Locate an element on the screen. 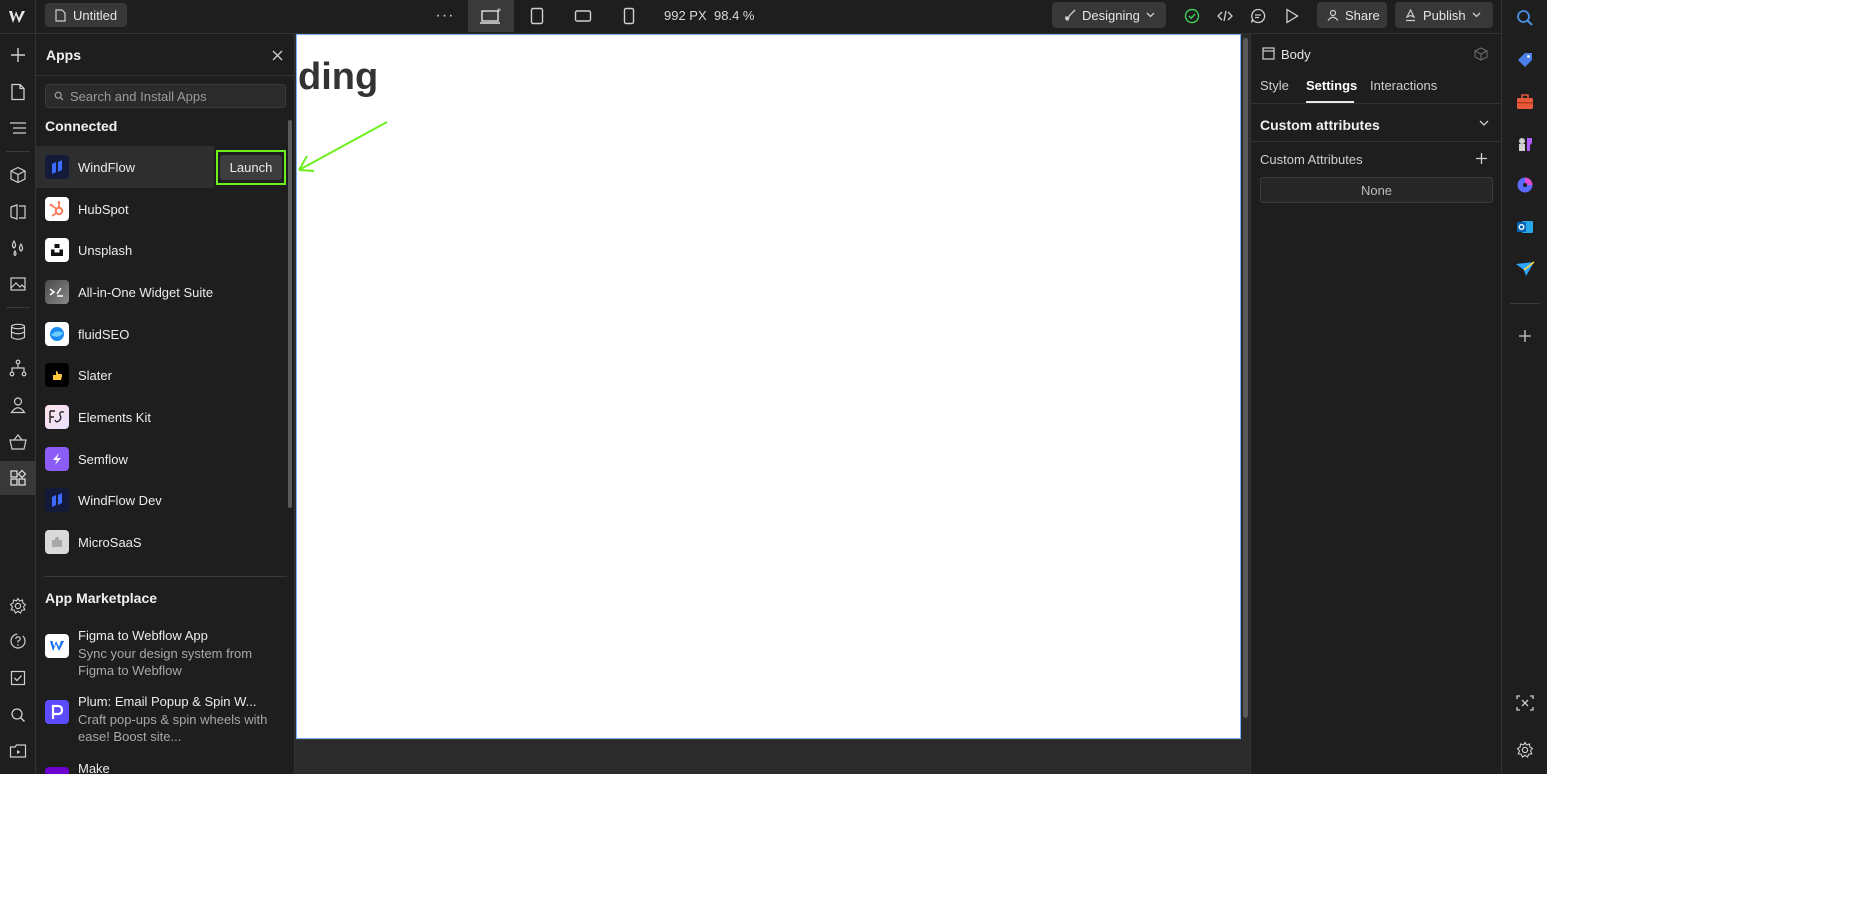  app-item-all-in-one-widget-suite: All-in-One Widget Suite is located at coordinates (165, 292).